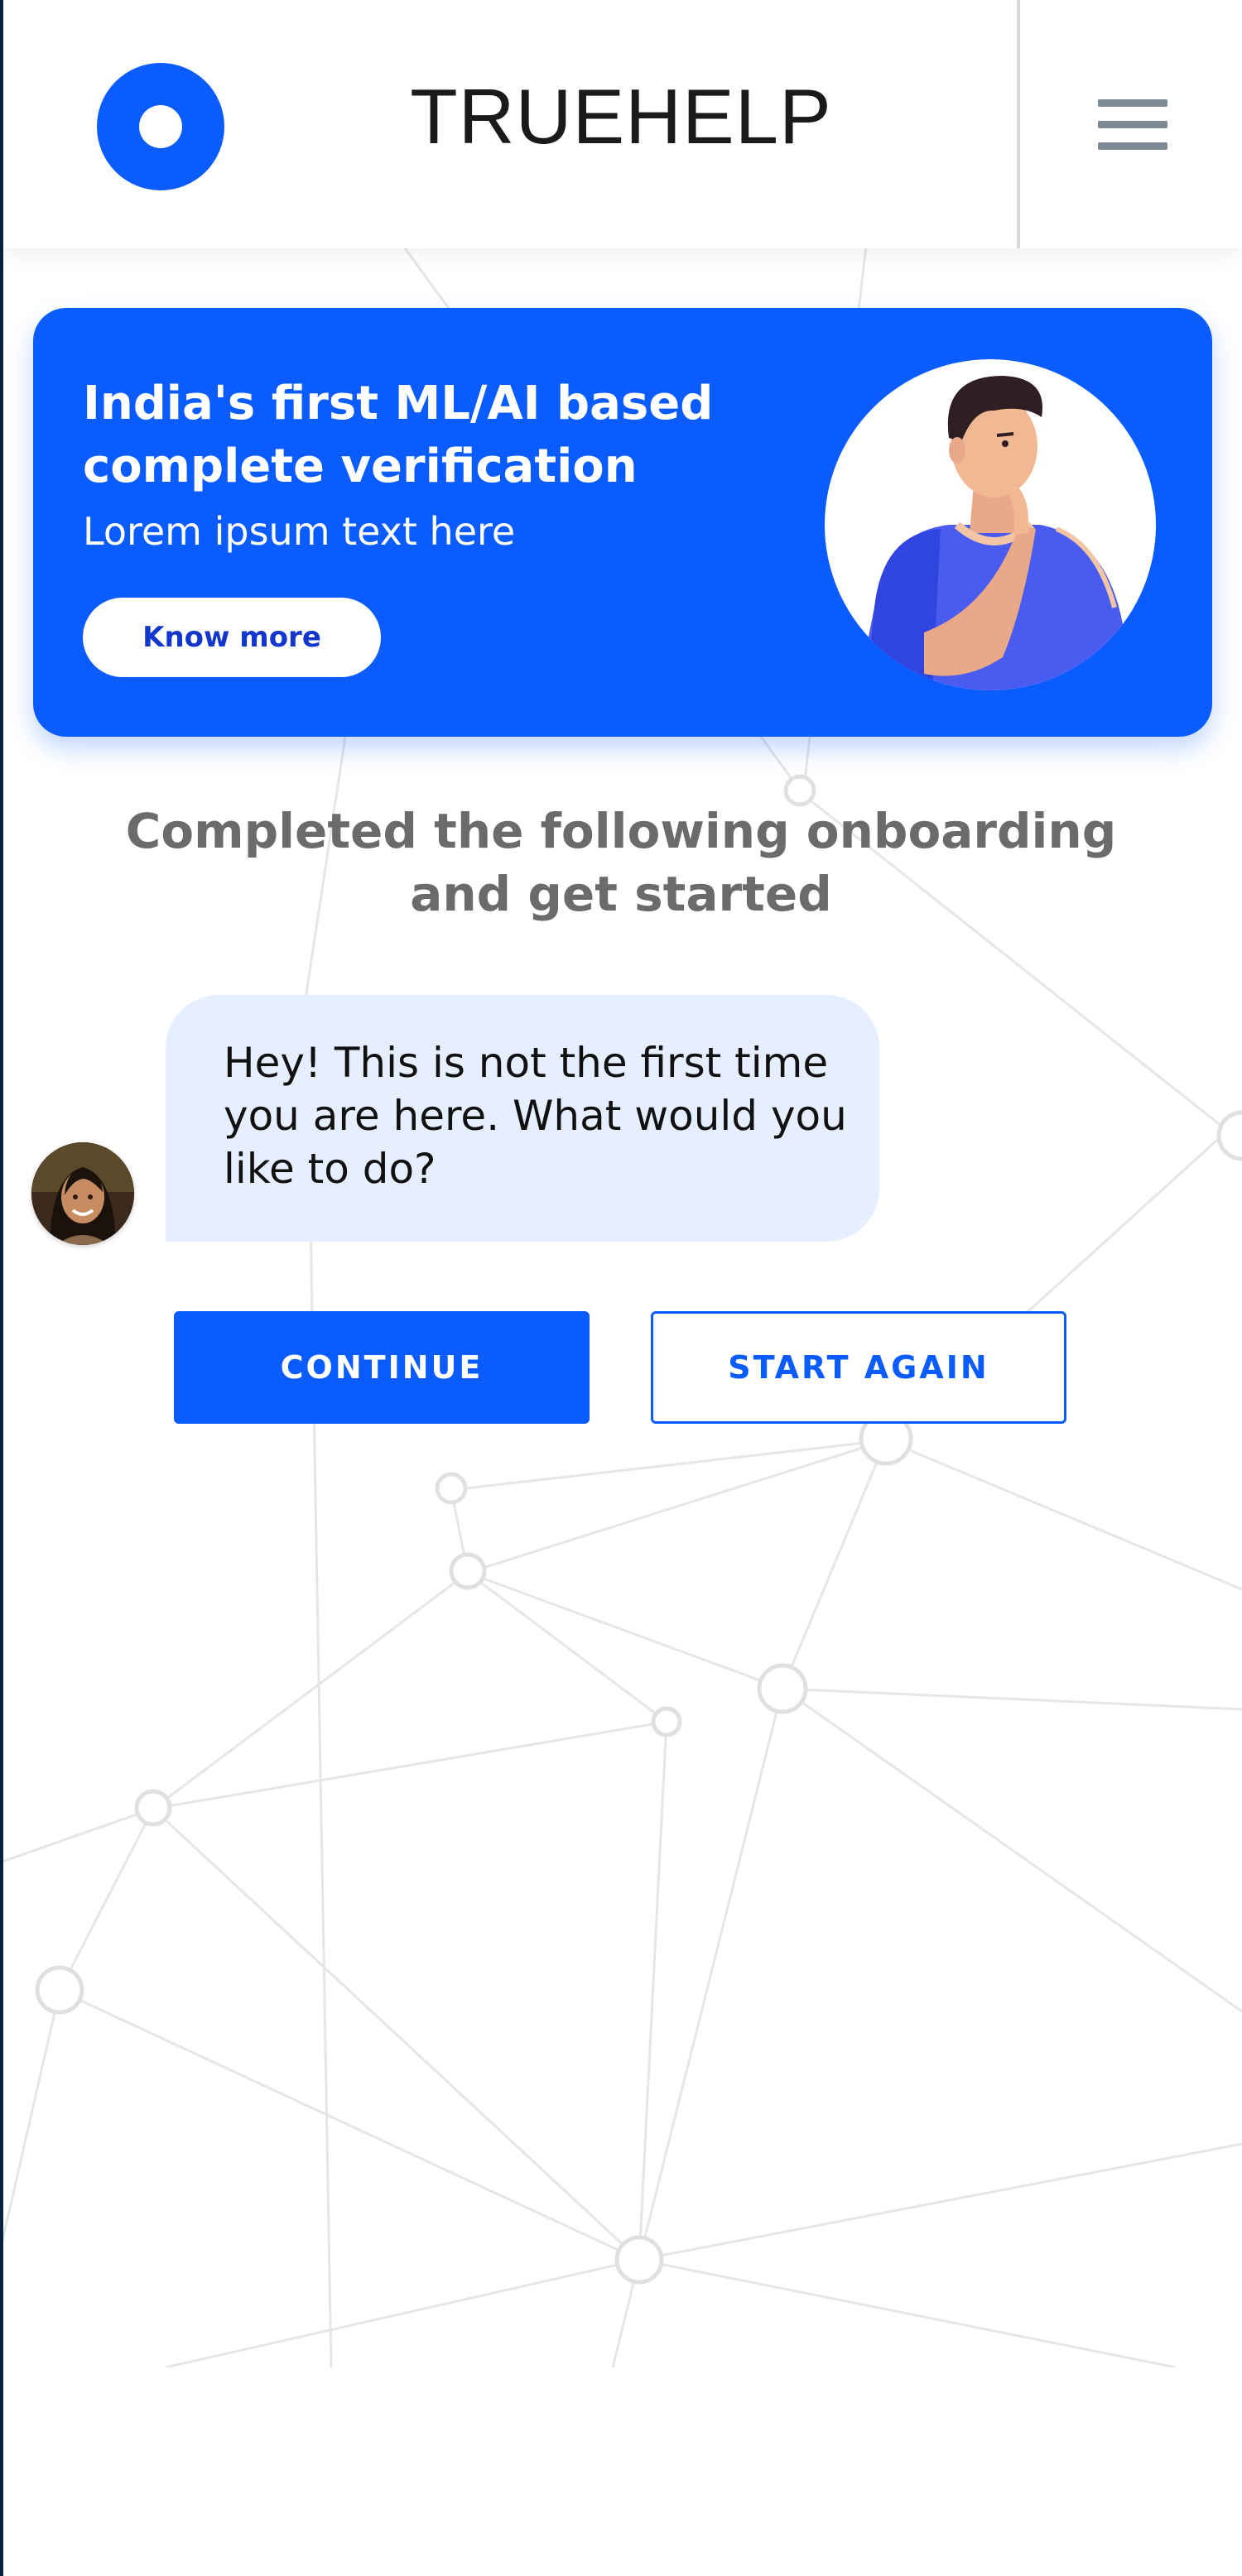  I want to click on continue-button: CONTINUE, so click(382, 1367).